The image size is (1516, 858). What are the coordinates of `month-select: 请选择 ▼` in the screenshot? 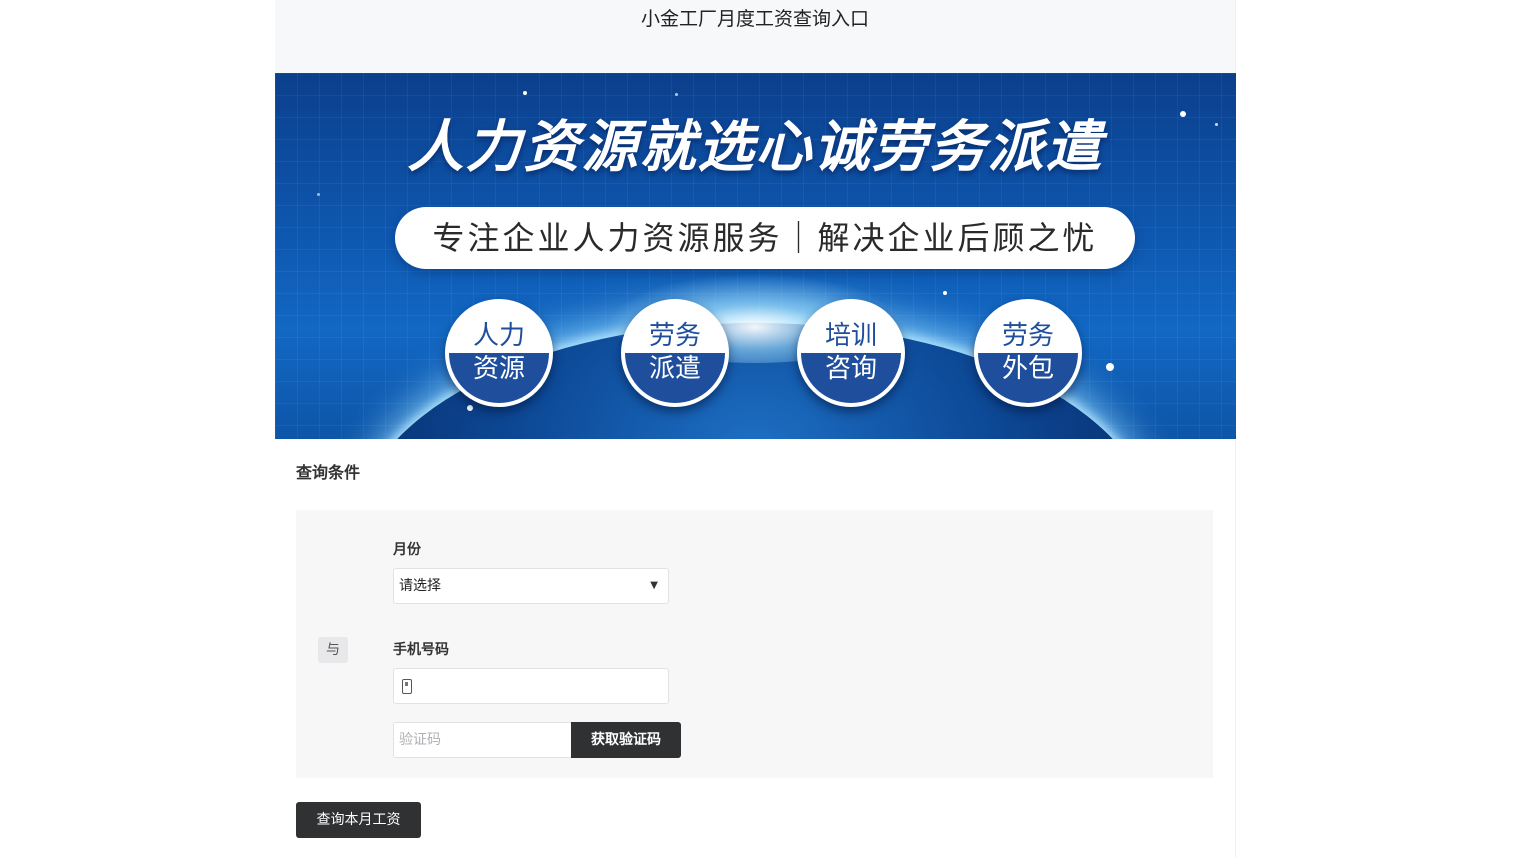 It's located at (531, 586).